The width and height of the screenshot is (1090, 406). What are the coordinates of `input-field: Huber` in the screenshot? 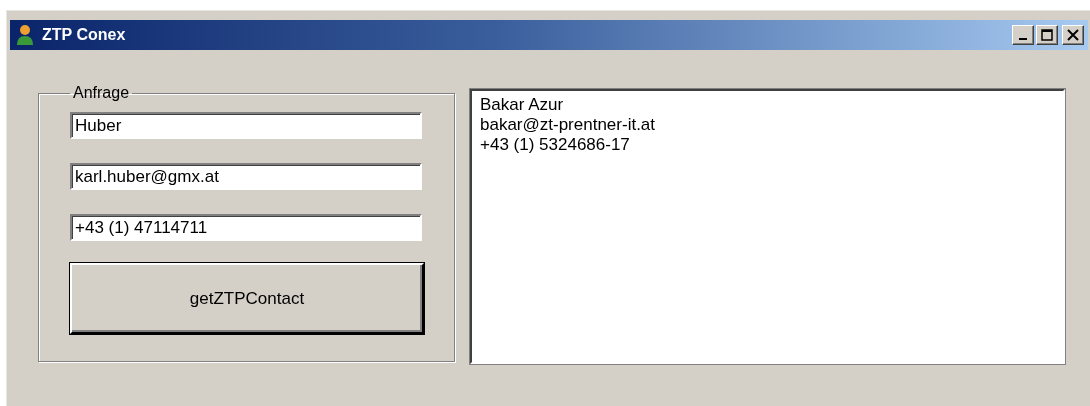 It's located at (246, 125).